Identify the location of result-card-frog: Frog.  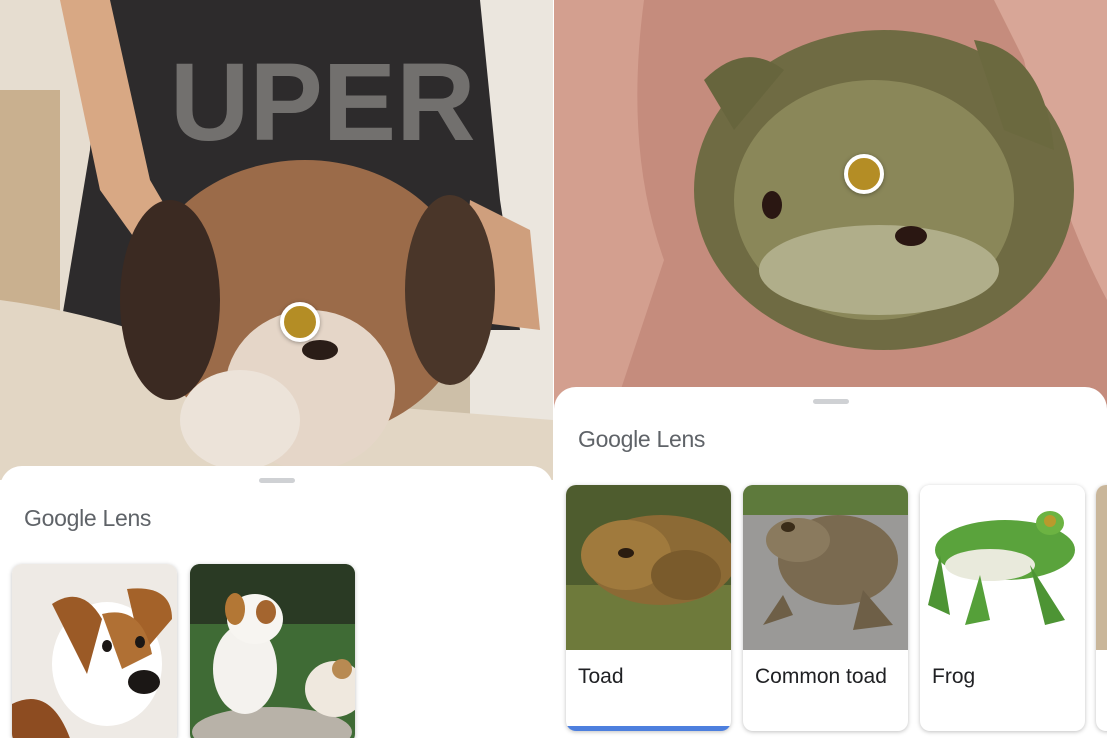
(1002, 608).